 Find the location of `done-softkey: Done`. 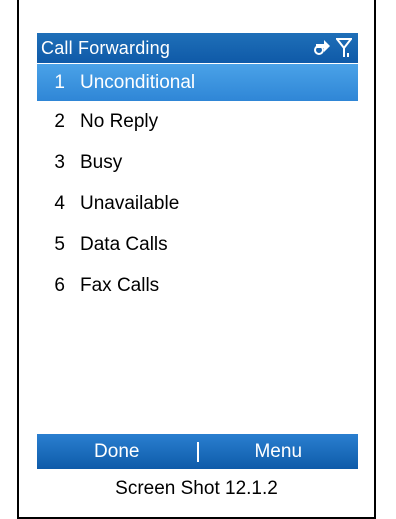

done-softkey: Done is located at coordinates (117, 452).